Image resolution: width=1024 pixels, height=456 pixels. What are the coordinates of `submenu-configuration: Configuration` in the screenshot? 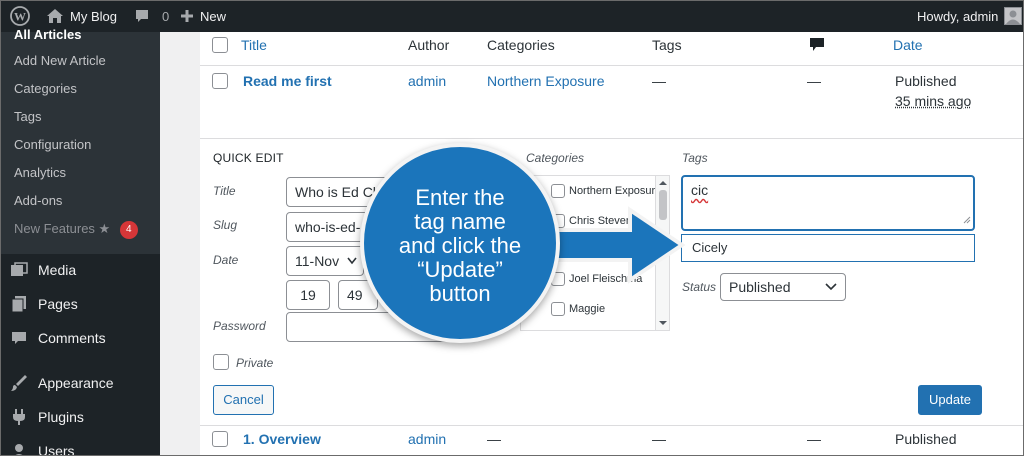 It's located at (52, 145).